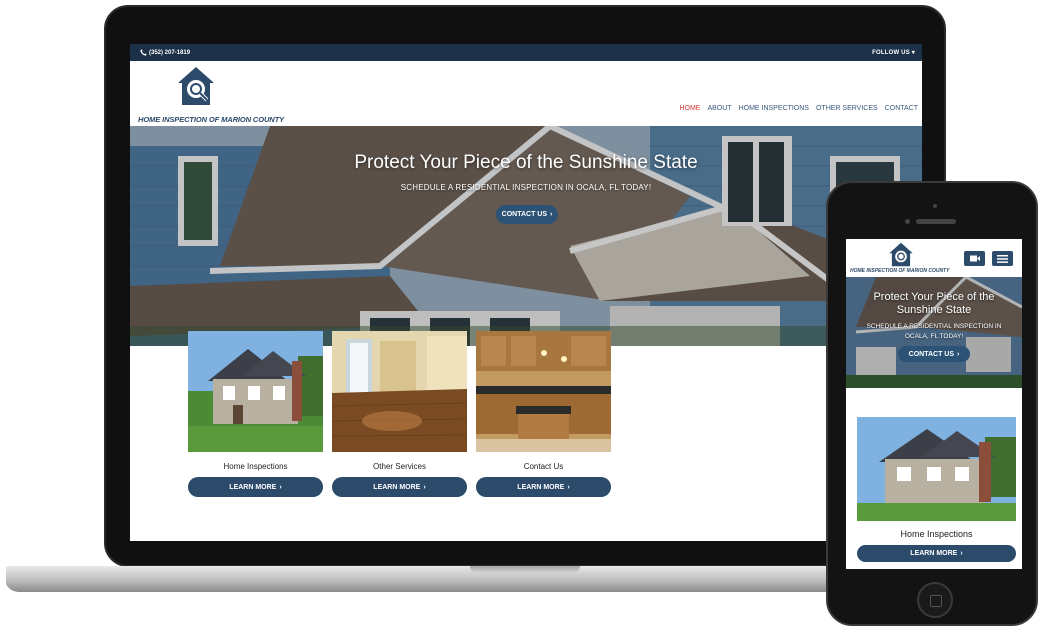 Image resolution: width=1039 pixels, height=629 pixels. I want to click on card-contact-us: Contact Us LEARN MORE ›, so click(543, 414).